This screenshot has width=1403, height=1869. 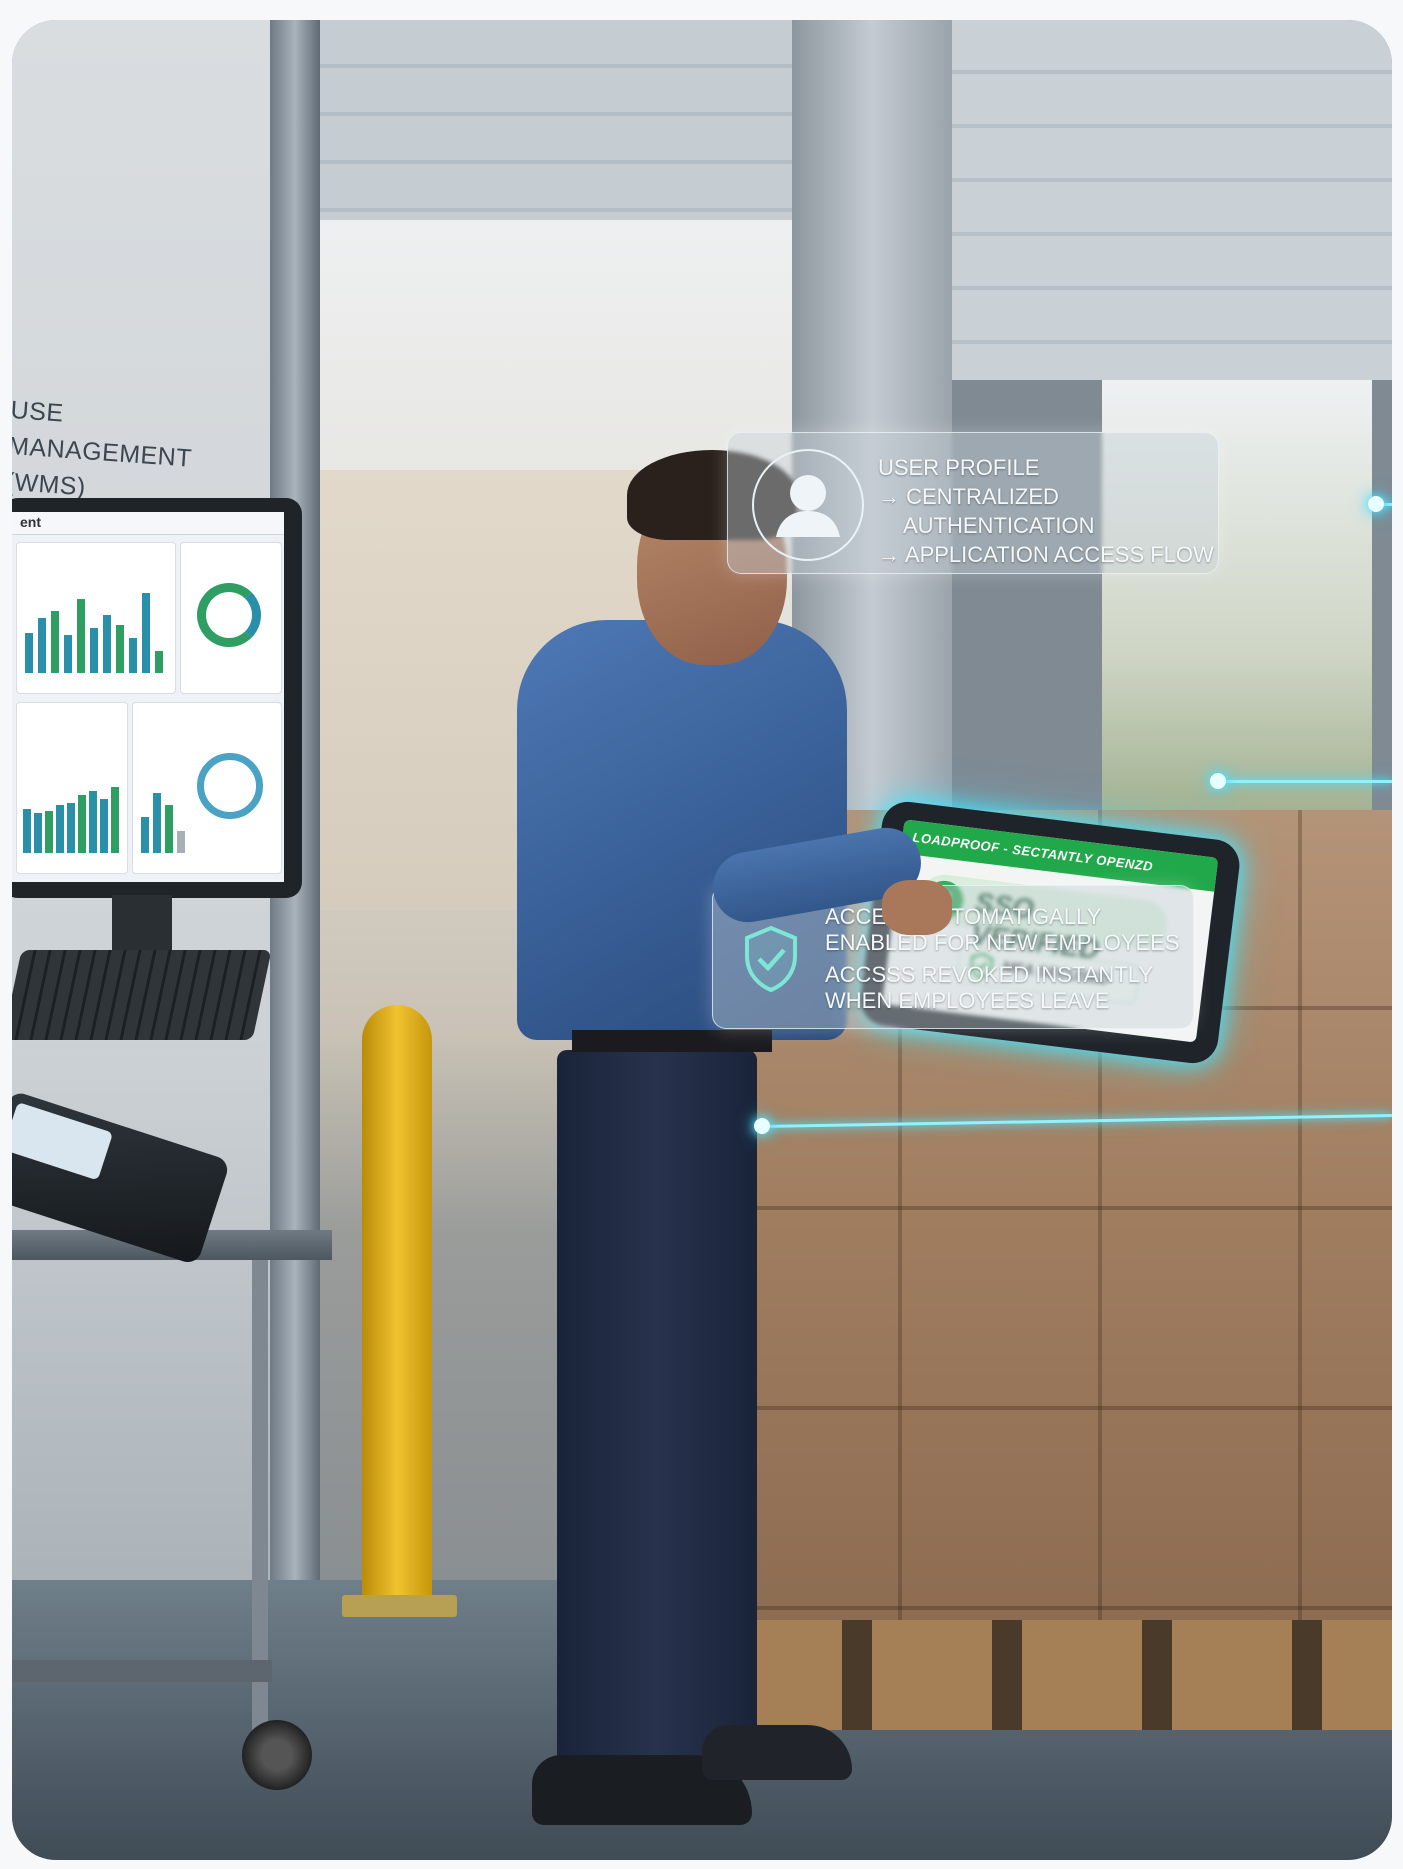 I want to click on access-line-4: WHEN EMPLOYEES LEAVE, so click(x=967, y=1000).